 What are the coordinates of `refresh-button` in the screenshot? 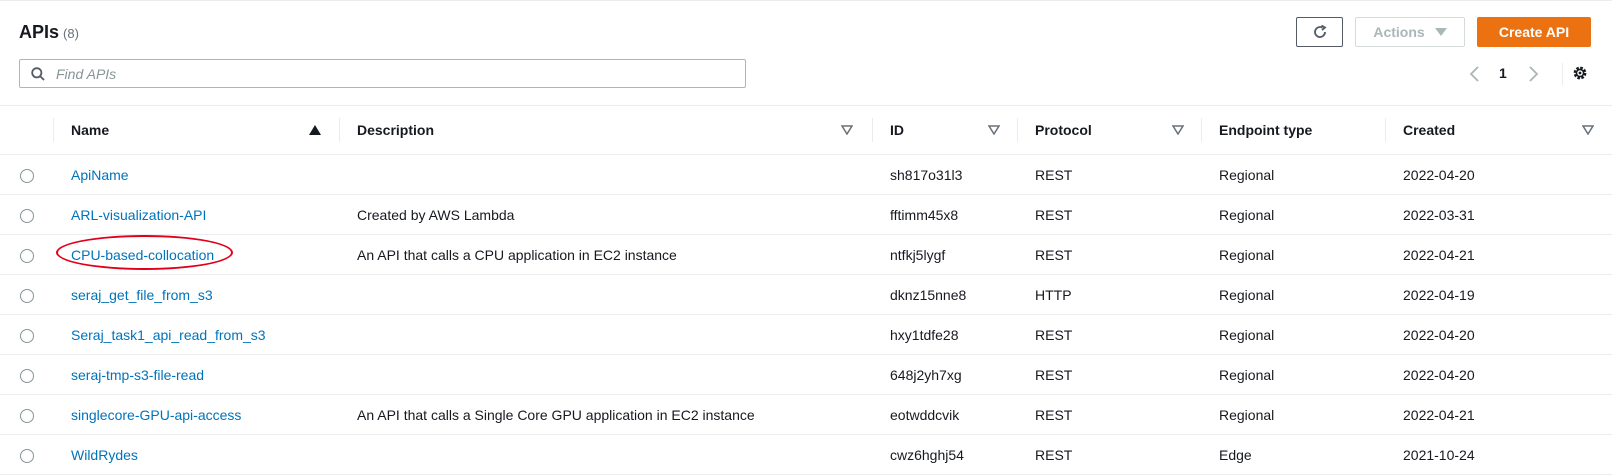 It's located at (1319, 32).